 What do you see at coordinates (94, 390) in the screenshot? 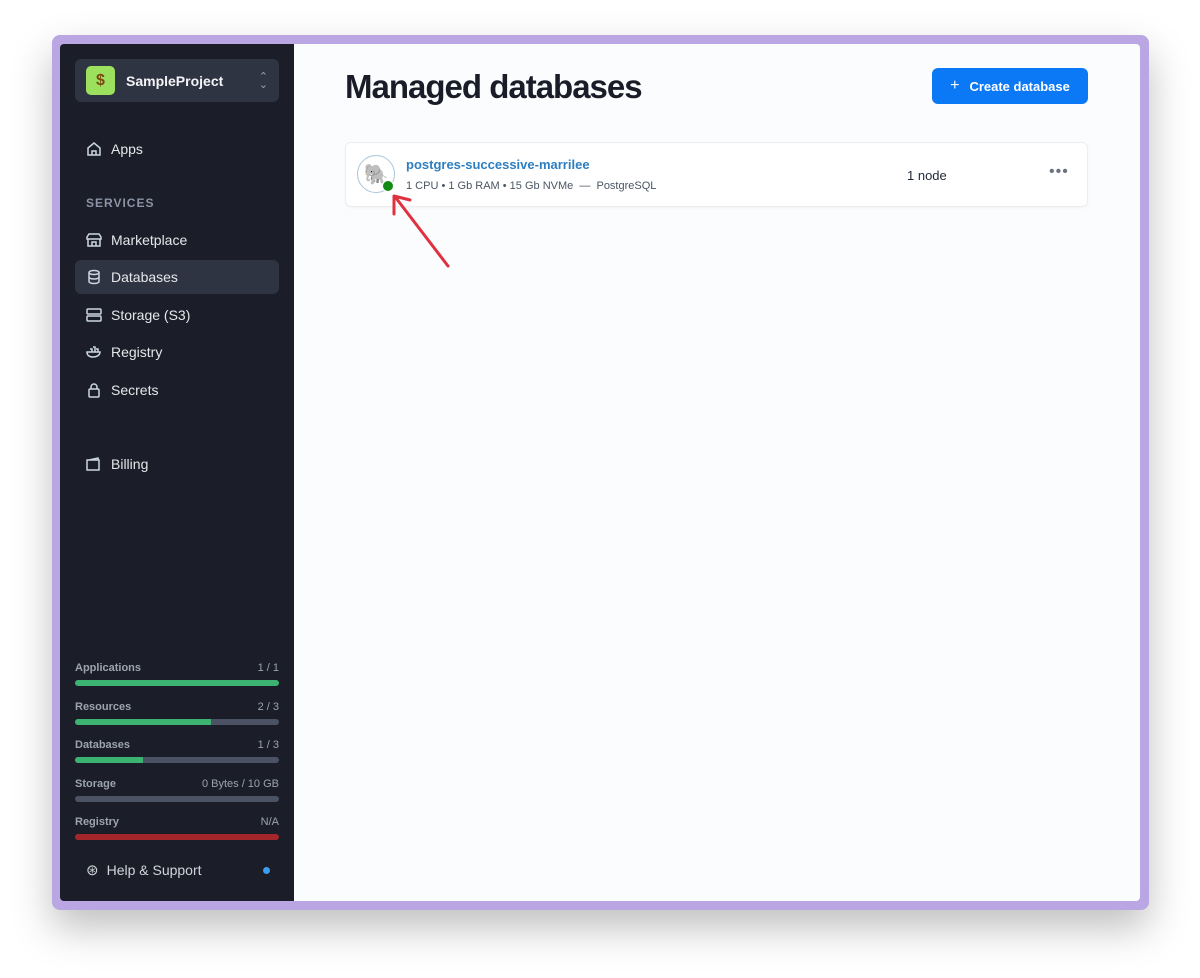
I see `lock-icon` at bounding box center [94, 390].